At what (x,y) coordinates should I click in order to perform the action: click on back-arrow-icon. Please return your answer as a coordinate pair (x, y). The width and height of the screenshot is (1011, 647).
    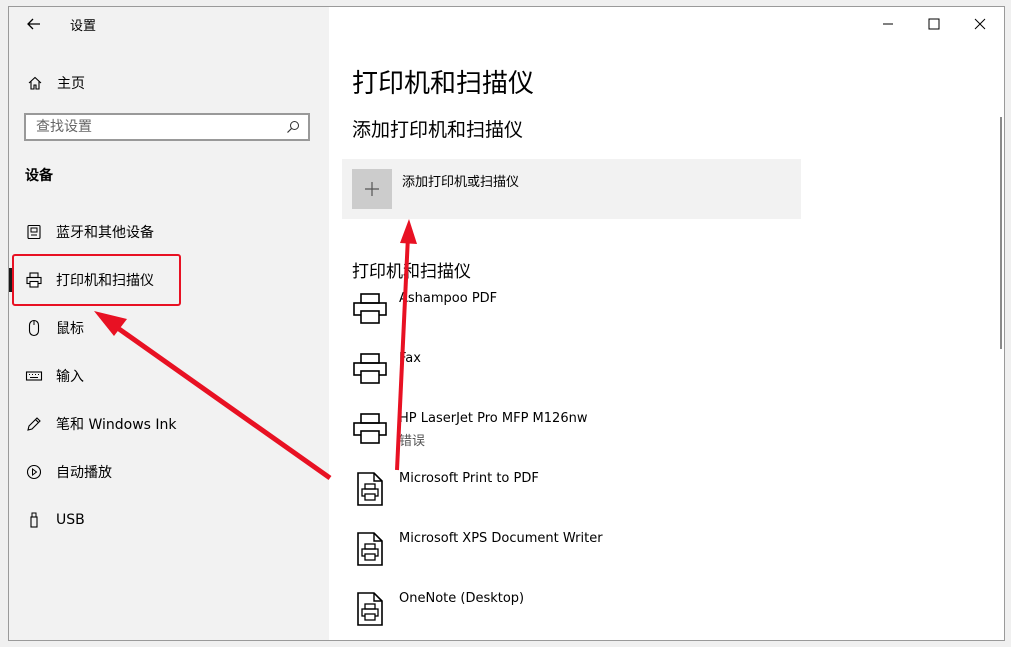
    Looking at the image, I should click on (33, 24).